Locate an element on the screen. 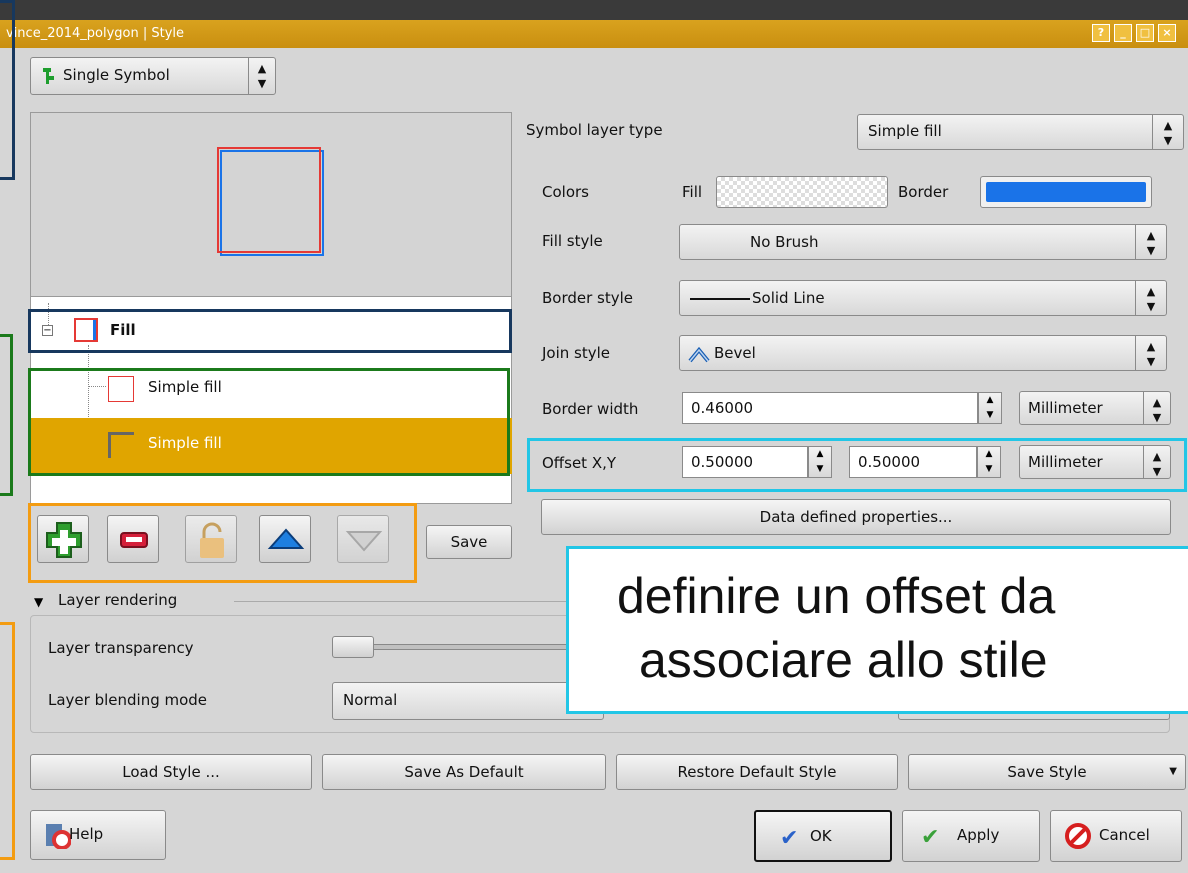  ok-button: ✔ OK is located at coordinates (823, 836).